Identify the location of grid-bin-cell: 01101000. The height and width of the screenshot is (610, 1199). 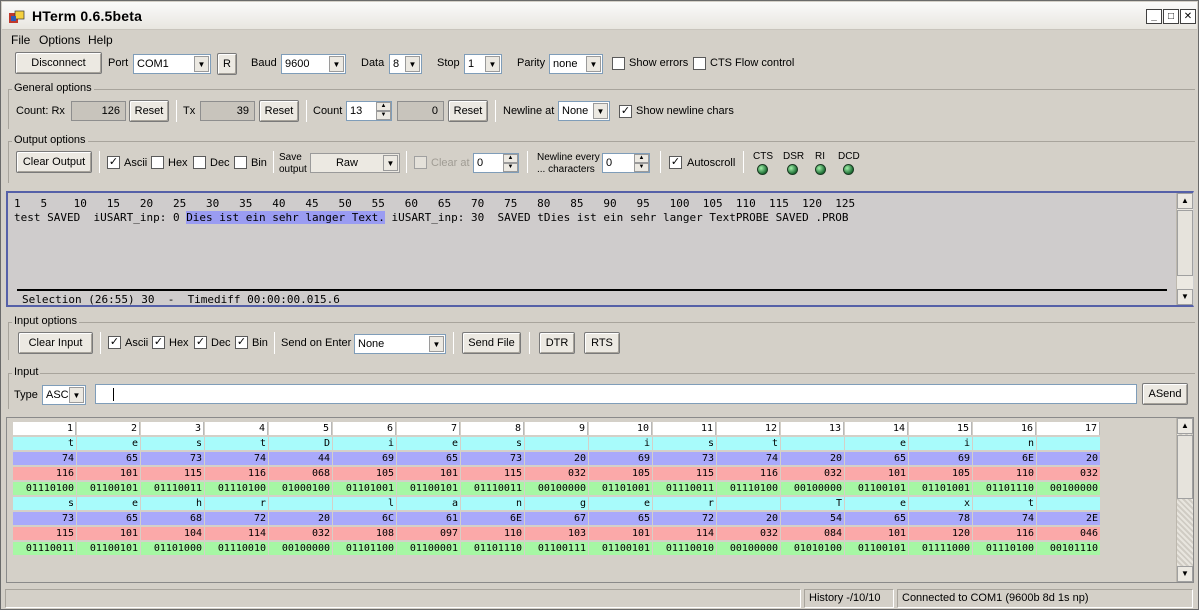
(172, 548).